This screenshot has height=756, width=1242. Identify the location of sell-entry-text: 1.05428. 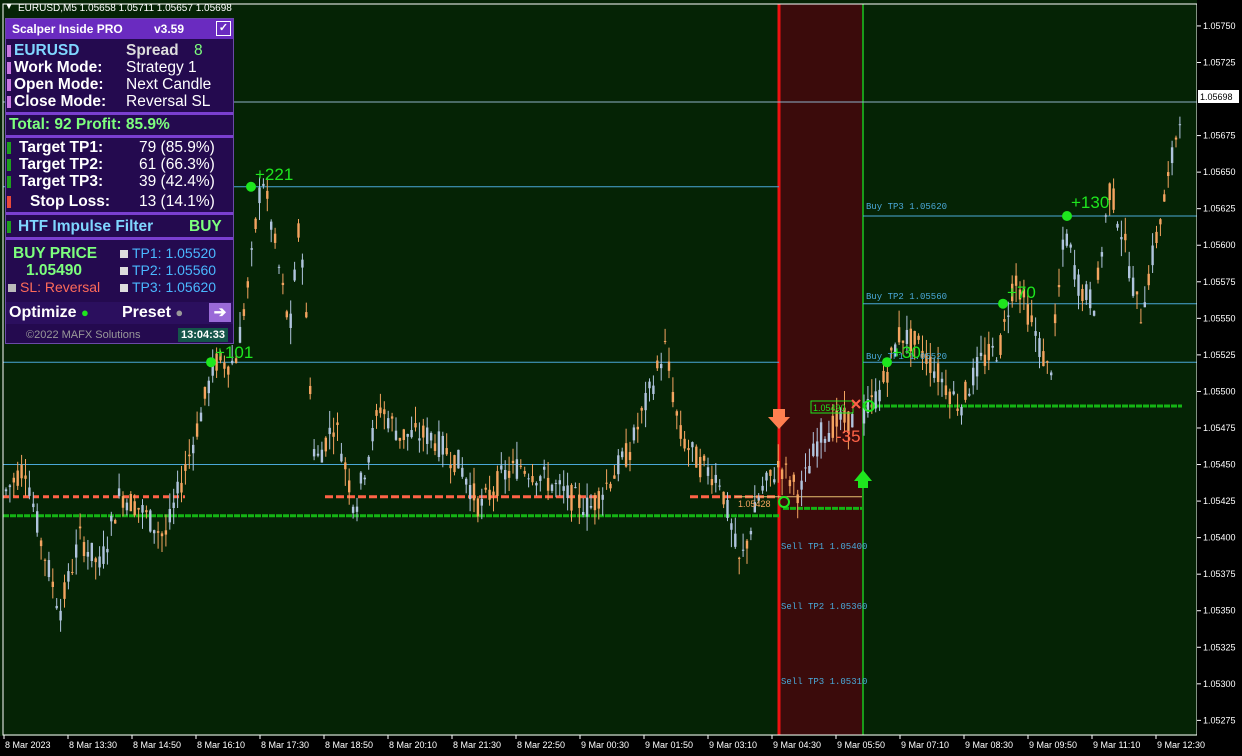
(754, 504).